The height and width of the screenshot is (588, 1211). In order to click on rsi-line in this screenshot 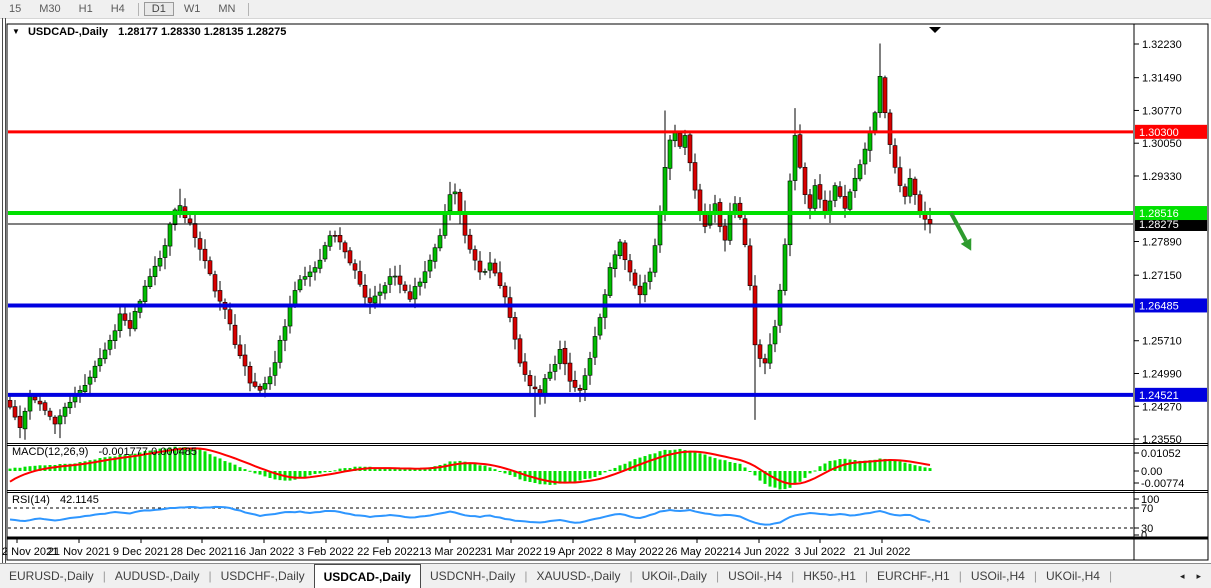, I will do `click(470, 515)`.